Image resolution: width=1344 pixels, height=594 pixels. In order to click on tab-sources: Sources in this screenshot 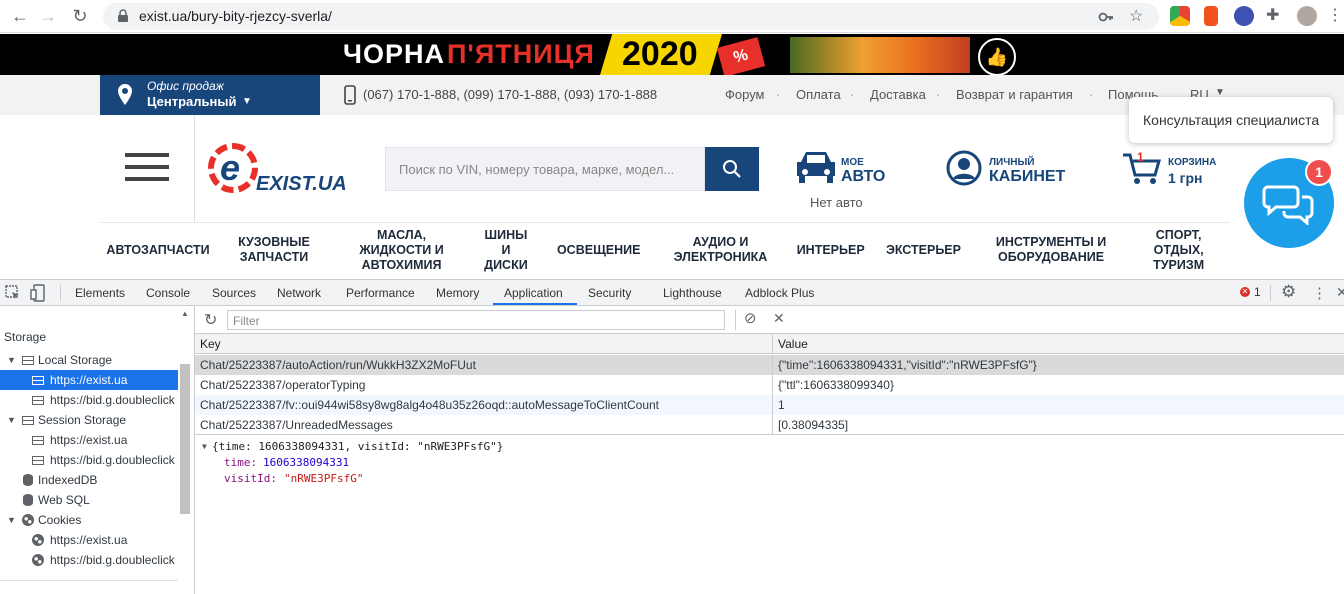, I will do `click(234, 293)`.